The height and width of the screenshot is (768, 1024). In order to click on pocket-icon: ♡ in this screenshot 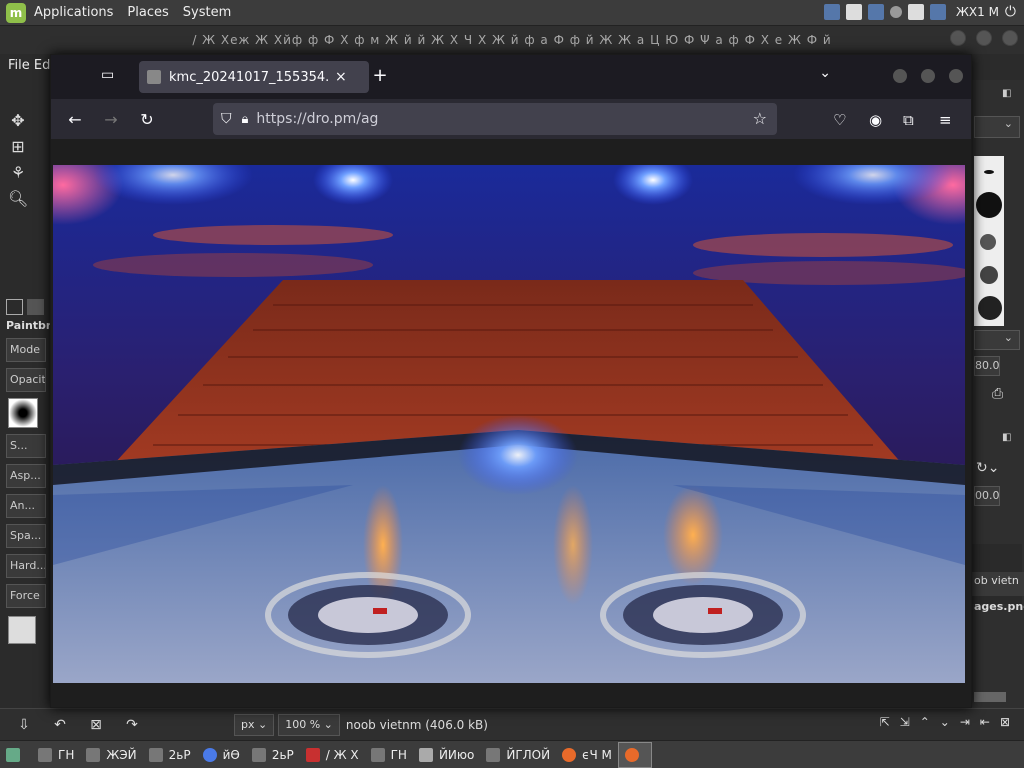, I will do `click(839, 120)`.